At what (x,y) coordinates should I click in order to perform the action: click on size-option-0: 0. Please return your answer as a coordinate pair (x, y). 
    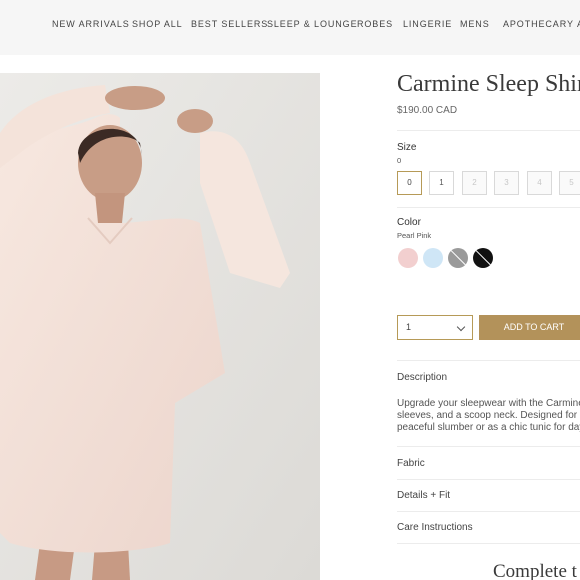
    Looking at the image, I should click on (409, 183).